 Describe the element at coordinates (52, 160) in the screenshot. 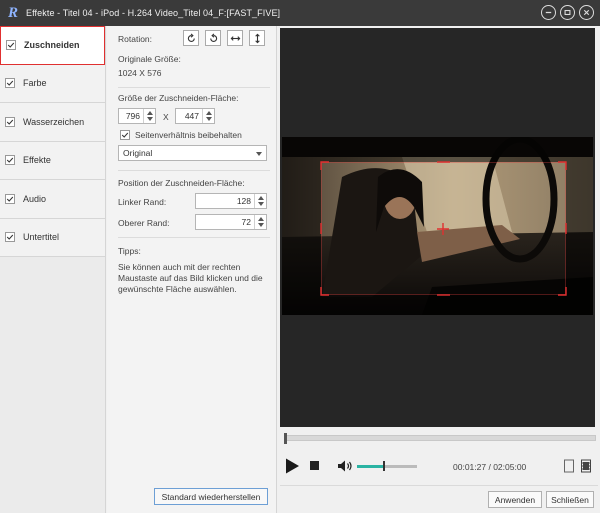

I see `sidebar-item-effekte: Effekte` at that location.